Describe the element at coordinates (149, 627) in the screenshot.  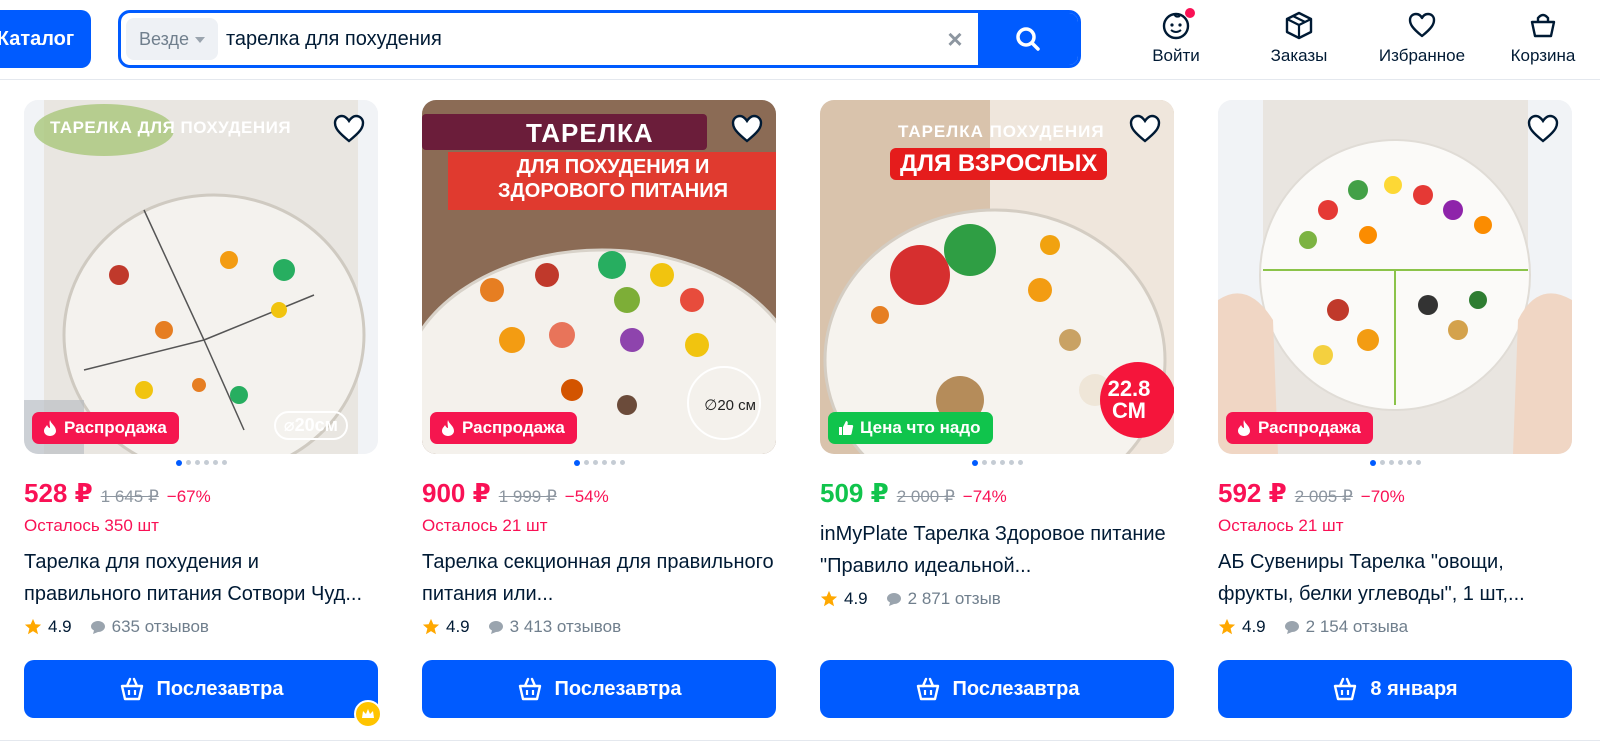
I see `reviews-link: 635 отзывов` at that location.